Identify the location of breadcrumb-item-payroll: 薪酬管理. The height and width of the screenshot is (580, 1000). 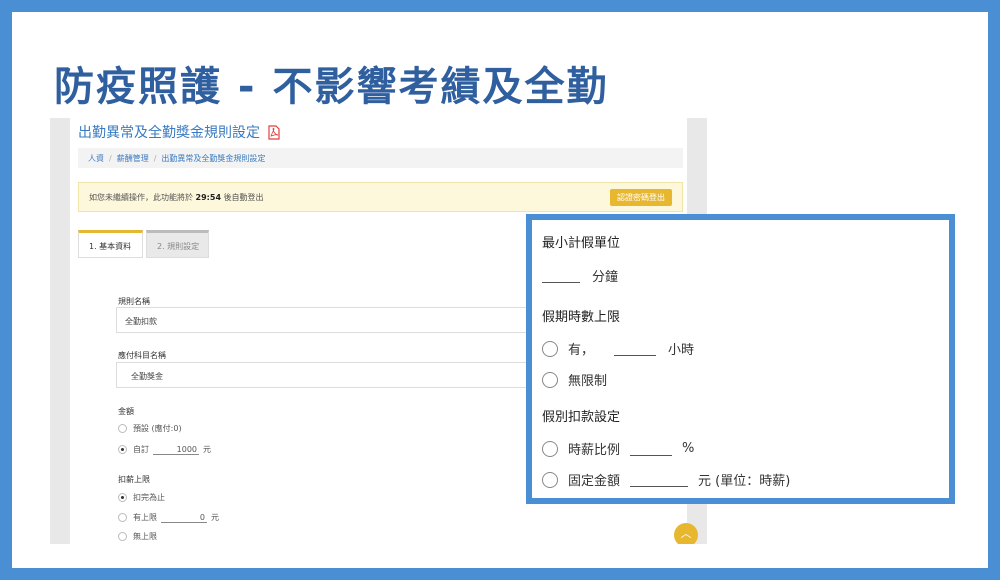
(133, 158).